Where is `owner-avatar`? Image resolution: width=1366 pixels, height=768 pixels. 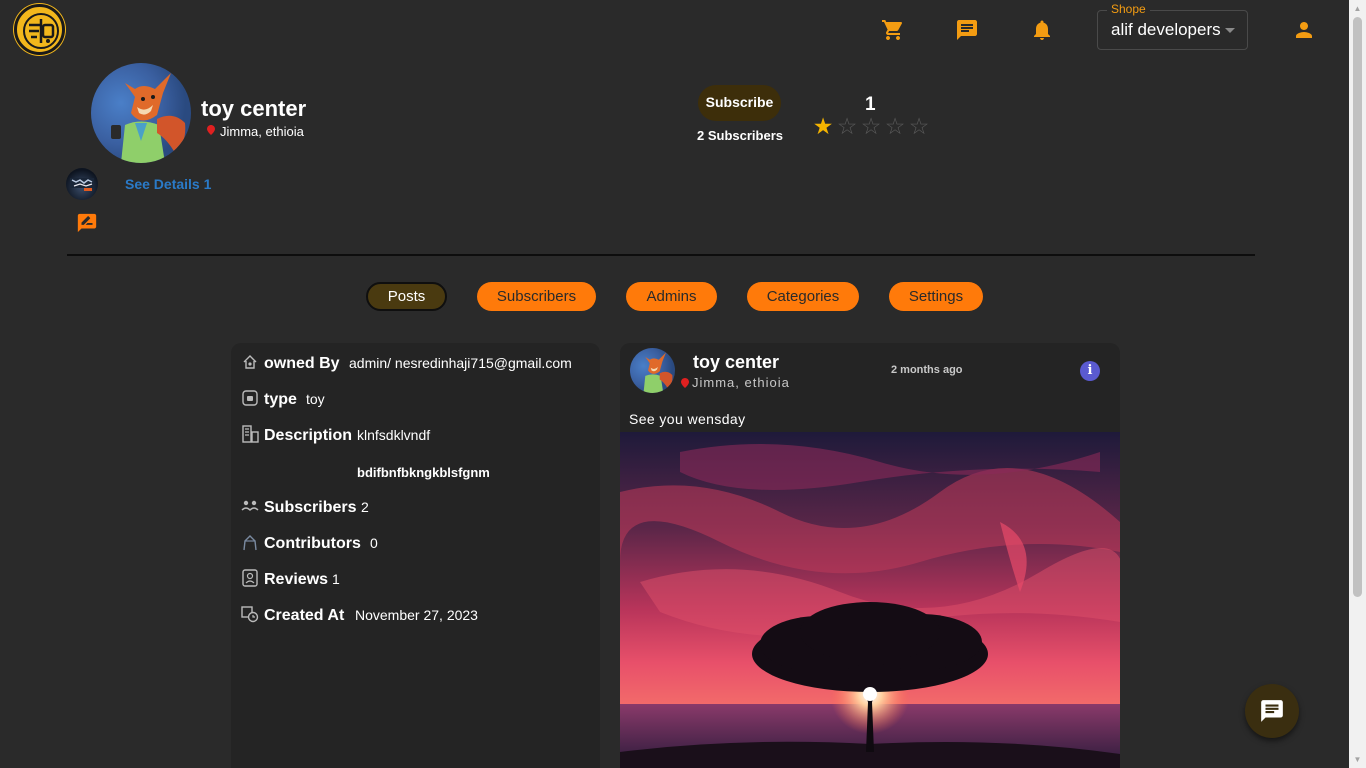 owner-avatar is located at coordinates (82, 184).